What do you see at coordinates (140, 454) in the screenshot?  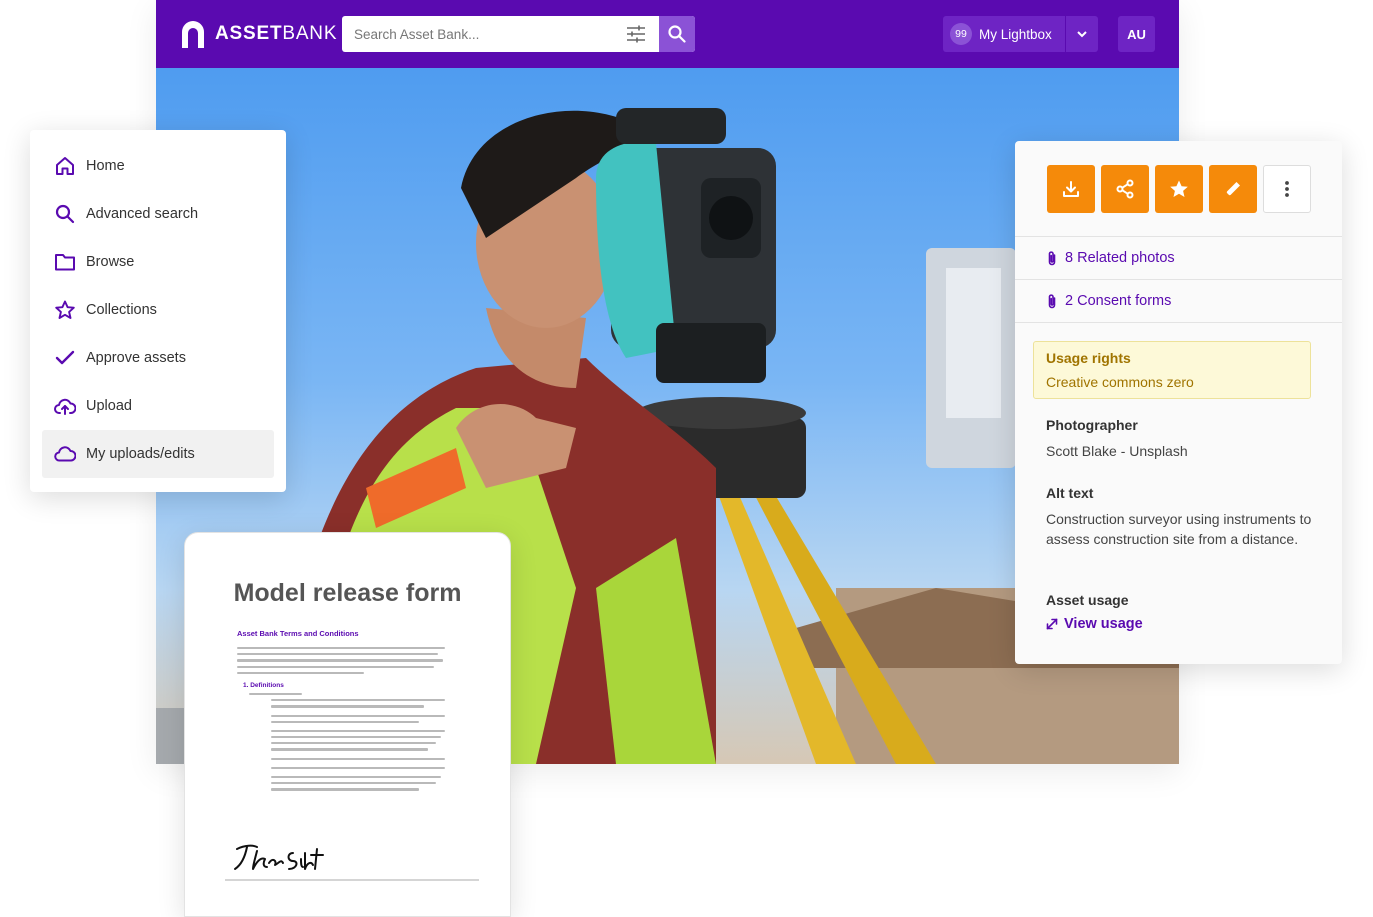 I see `sidebar-item-label: My uploads/edits` at bounding box center [140, 454].